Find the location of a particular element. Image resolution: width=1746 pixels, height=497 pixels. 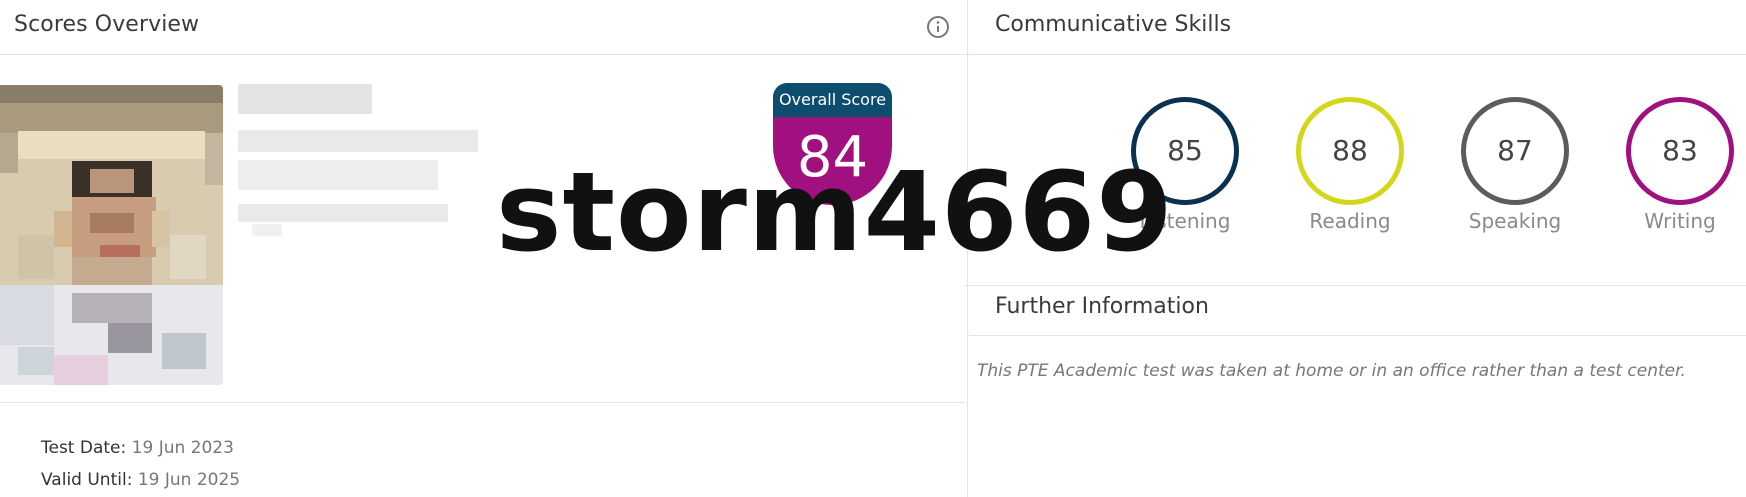

skill-reading: 88 Reading is located at coordinates (1351, 167).